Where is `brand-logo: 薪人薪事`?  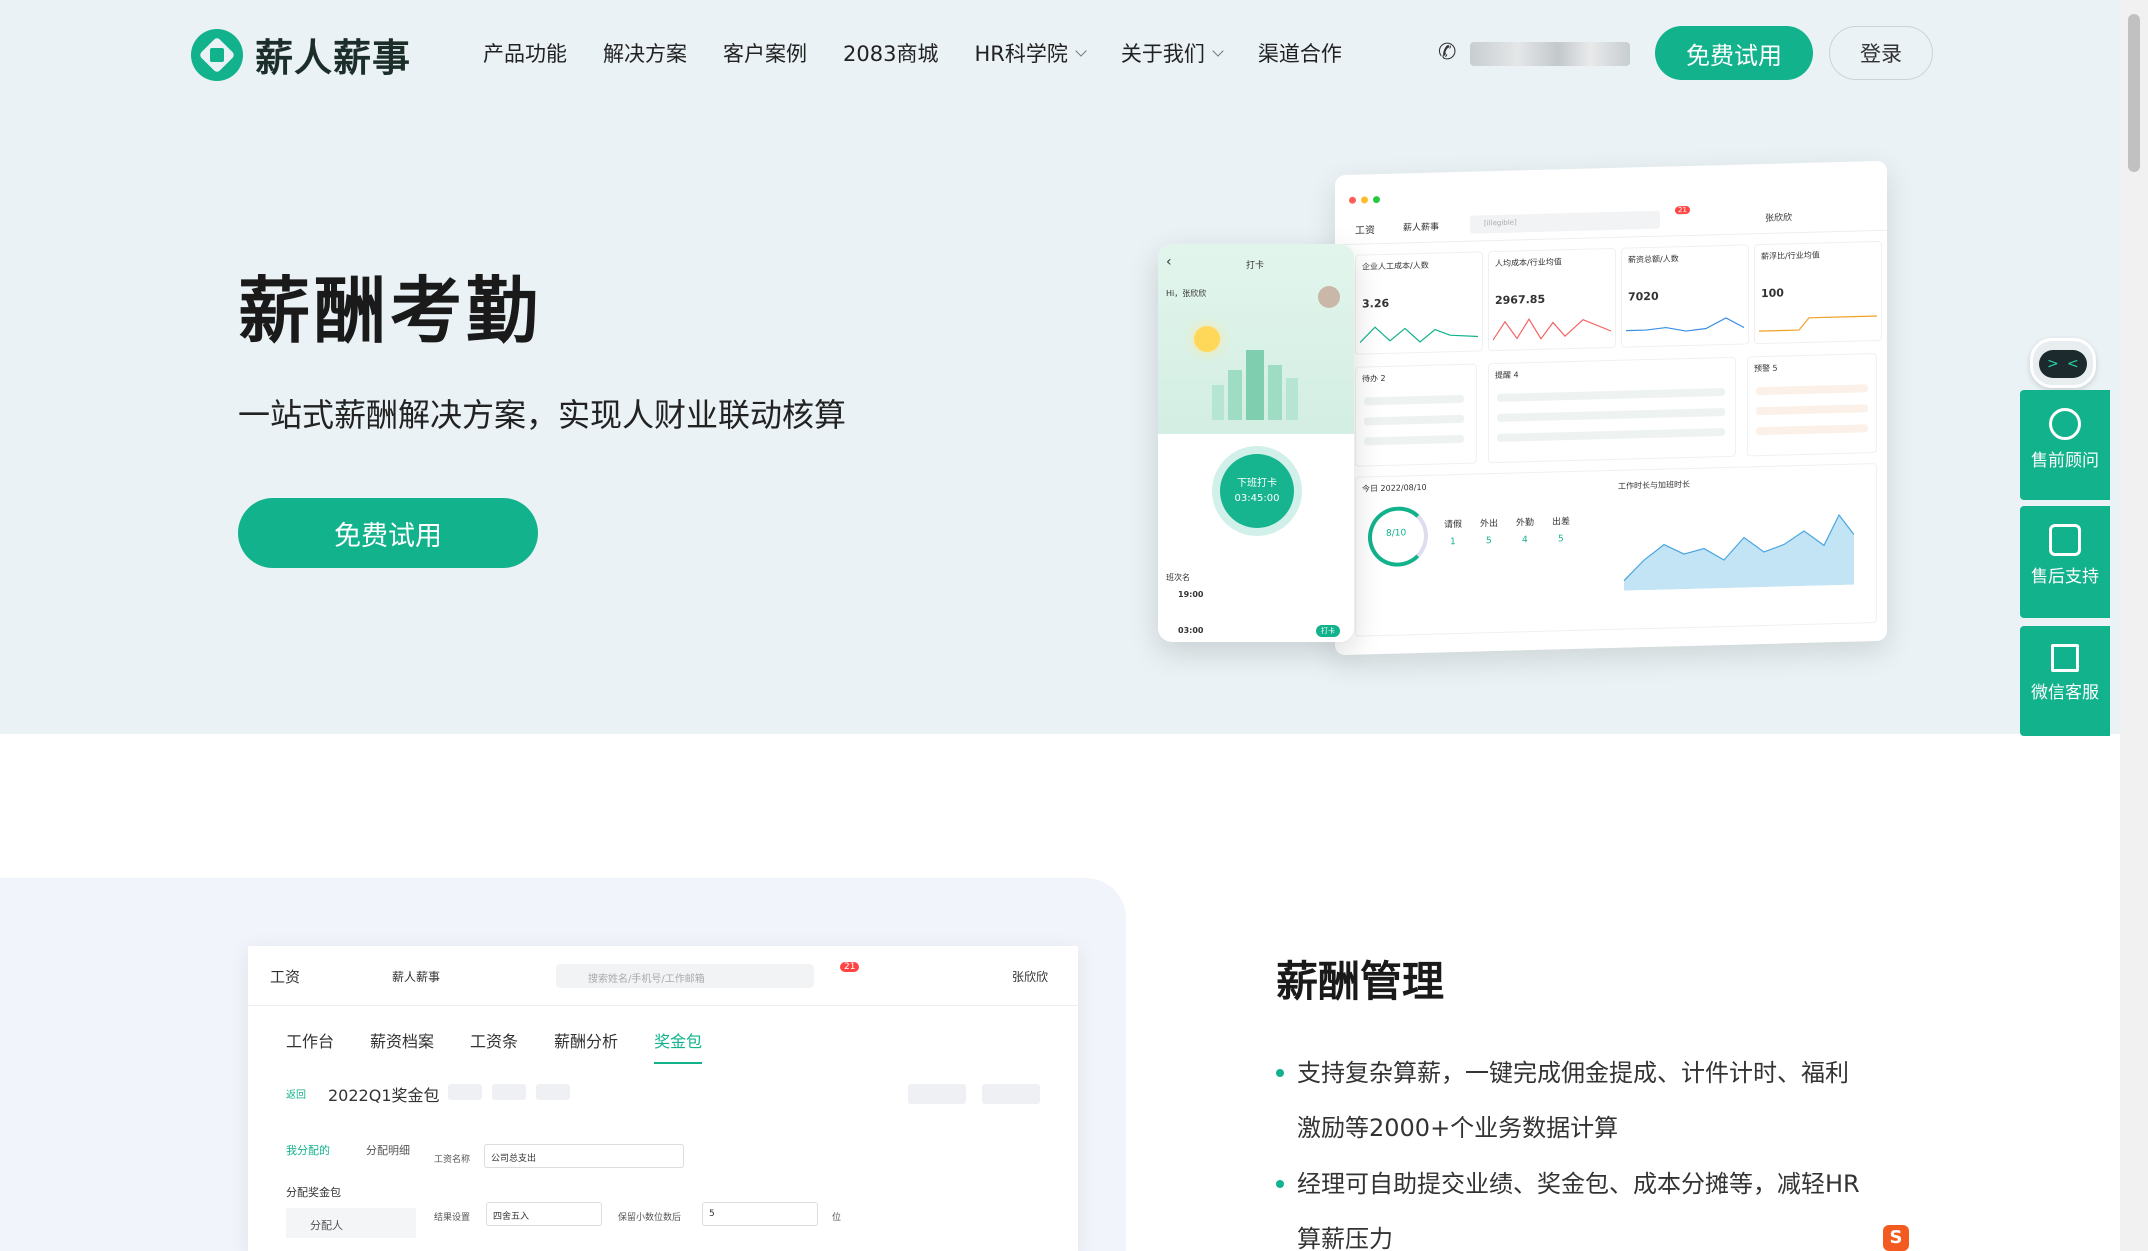
brand-logo: 薪人薪事 is located at coordinates (301, 54).